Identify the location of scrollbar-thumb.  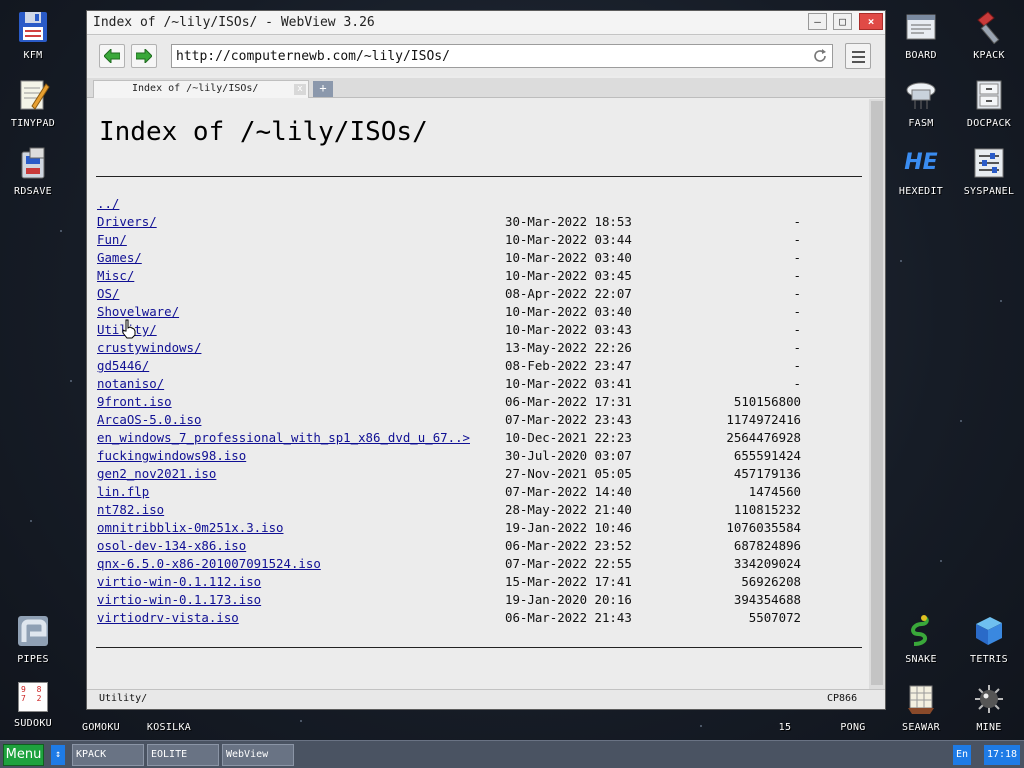
(877, 393).